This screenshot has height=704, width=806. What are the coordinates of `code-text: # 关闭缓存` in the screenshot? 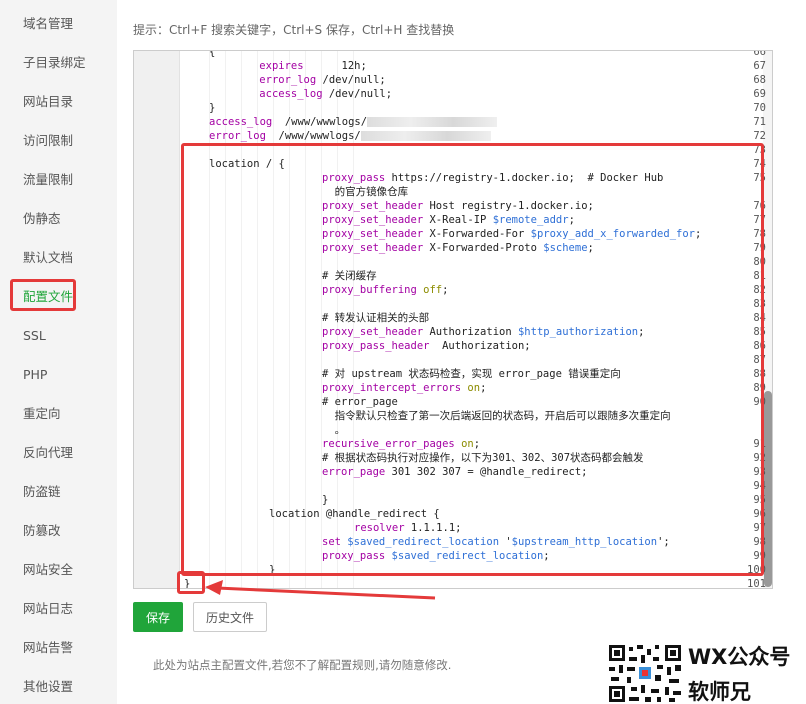 It's located at (349, 276).